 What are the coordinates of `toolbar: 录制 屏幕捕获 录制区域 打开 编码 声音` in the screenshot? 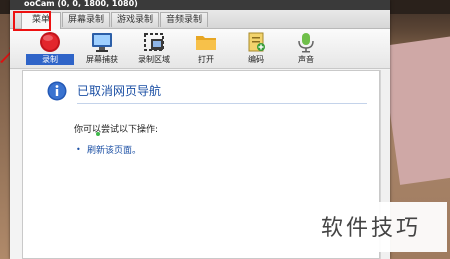 It's located at (200, 49).